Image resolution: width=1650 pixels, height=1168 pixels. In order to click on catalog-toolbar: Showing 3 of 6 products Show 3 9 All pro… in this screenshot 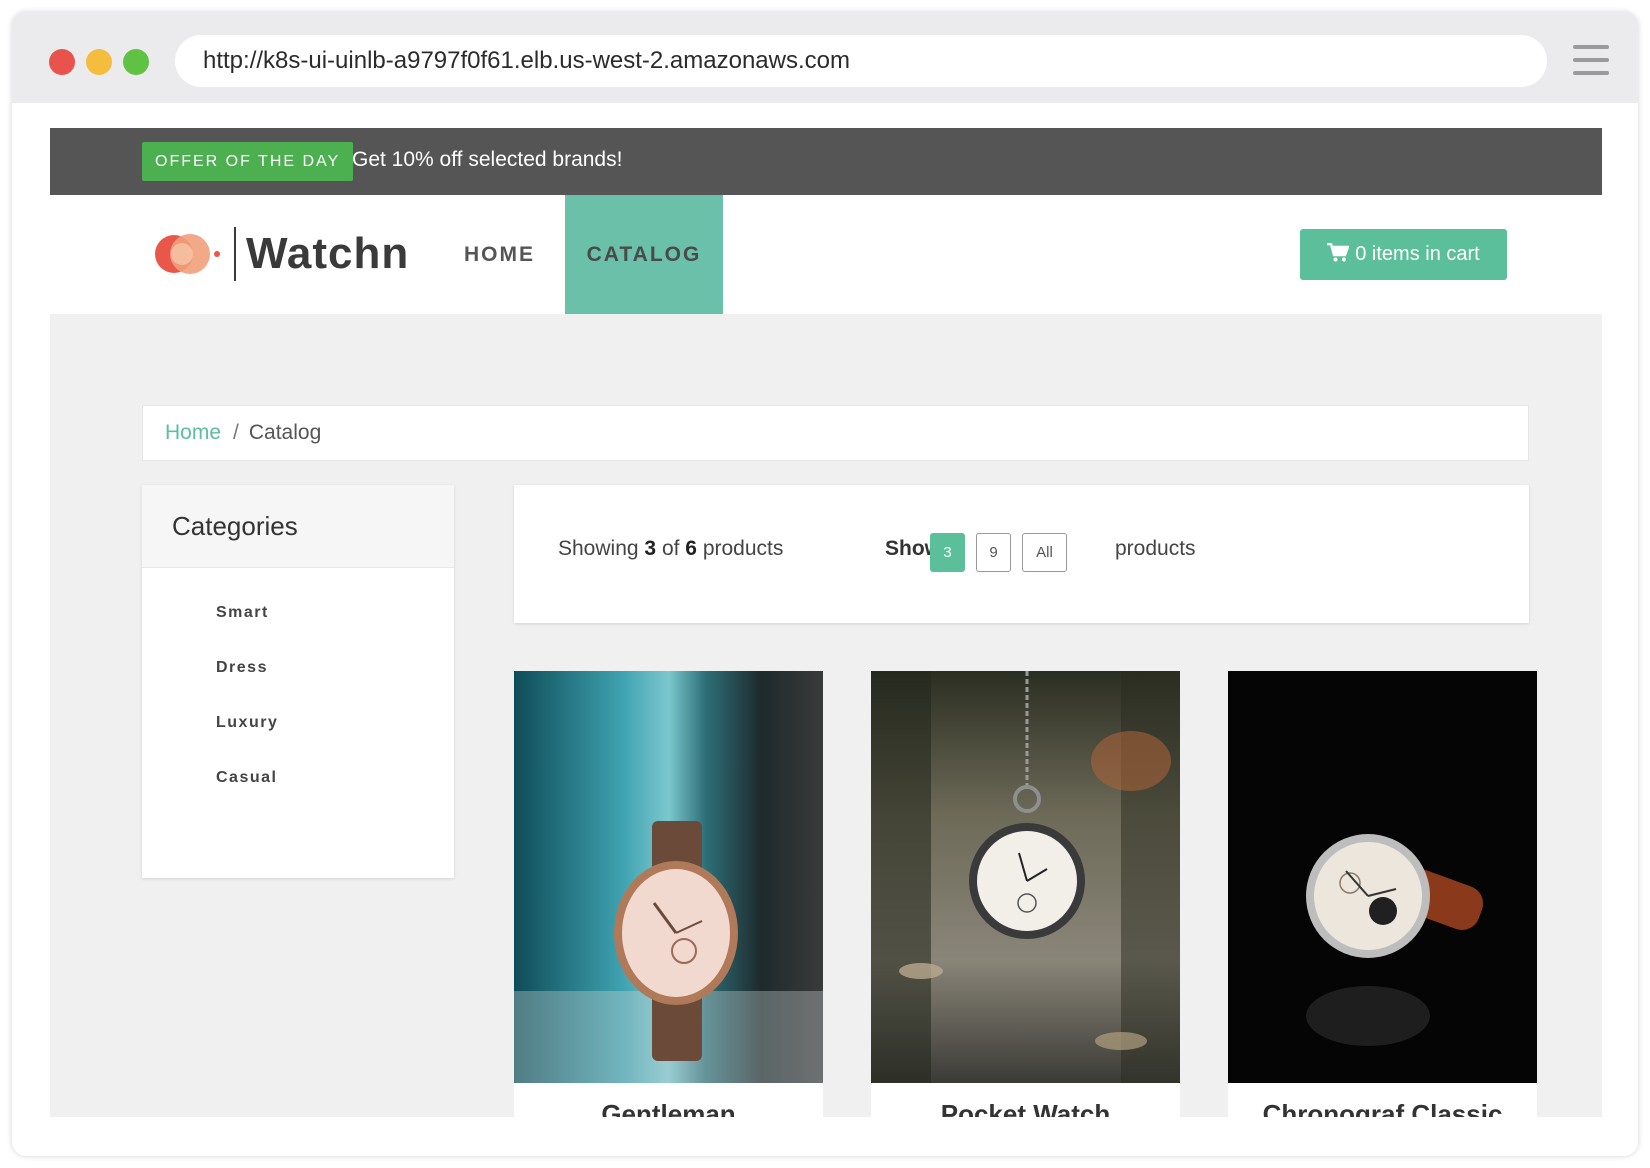, I will do `click(1021, 554)`.